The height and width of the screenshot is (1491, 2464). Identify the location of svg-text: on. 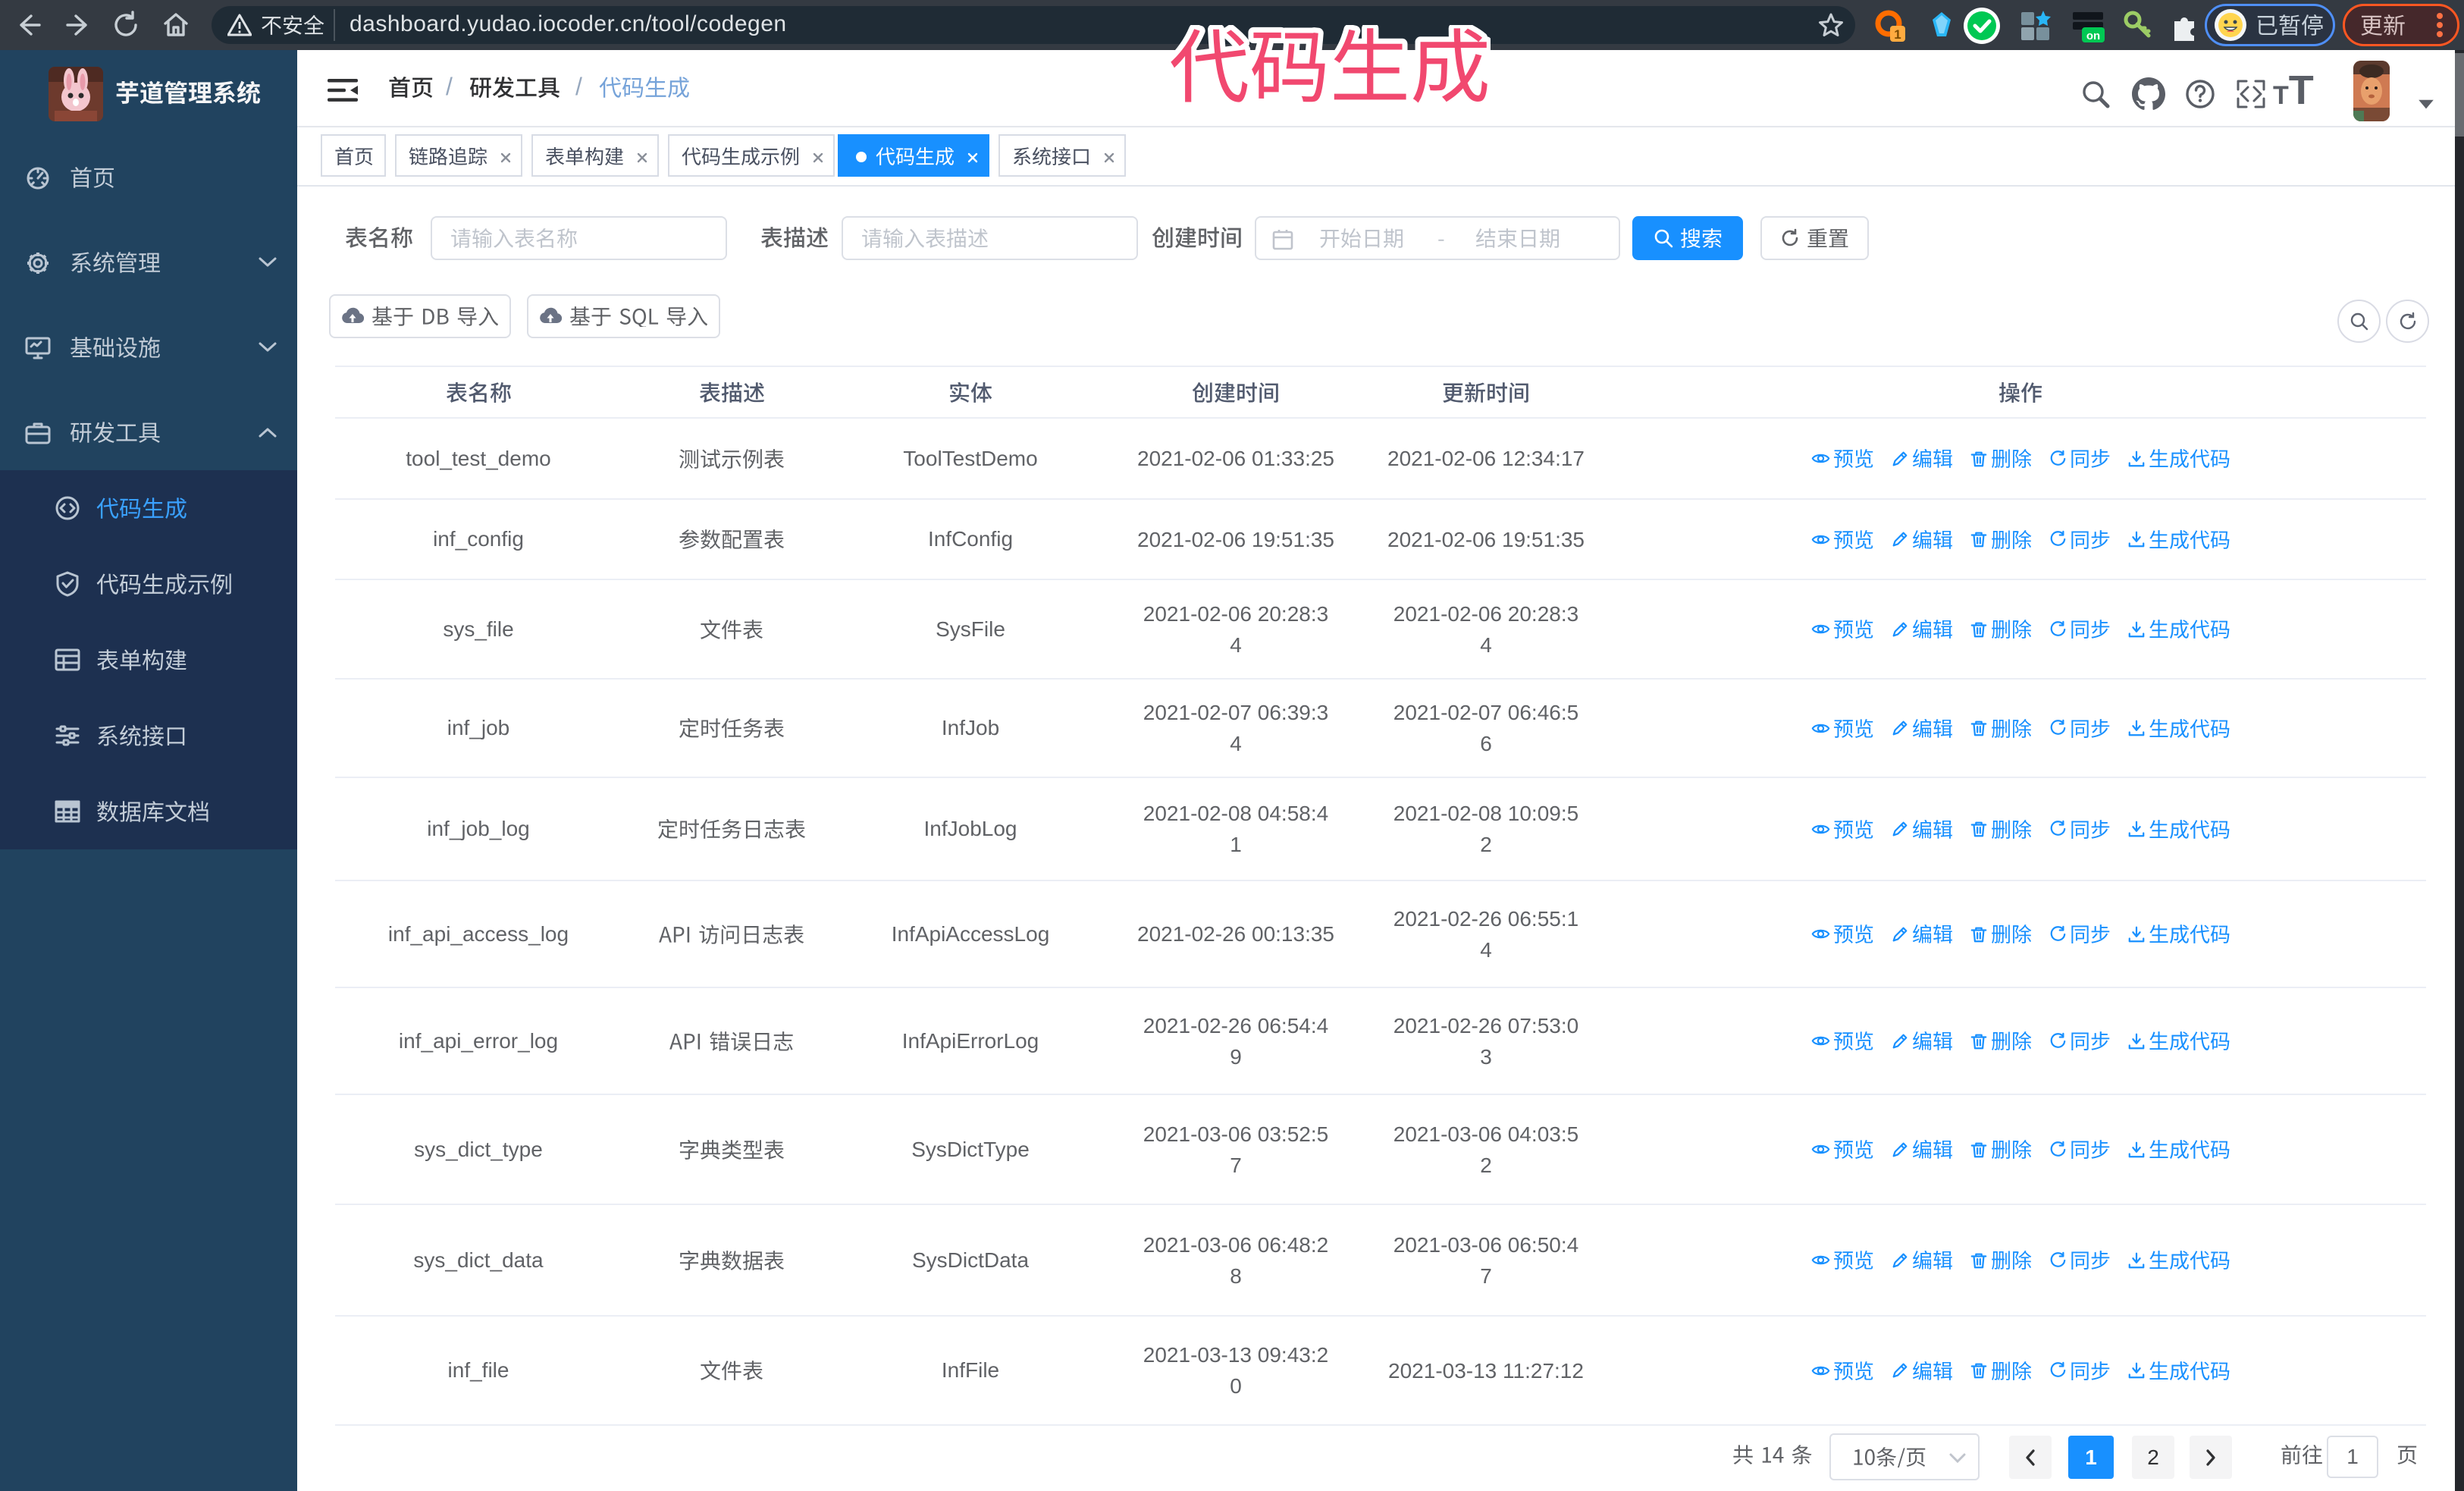
(2093, 36).